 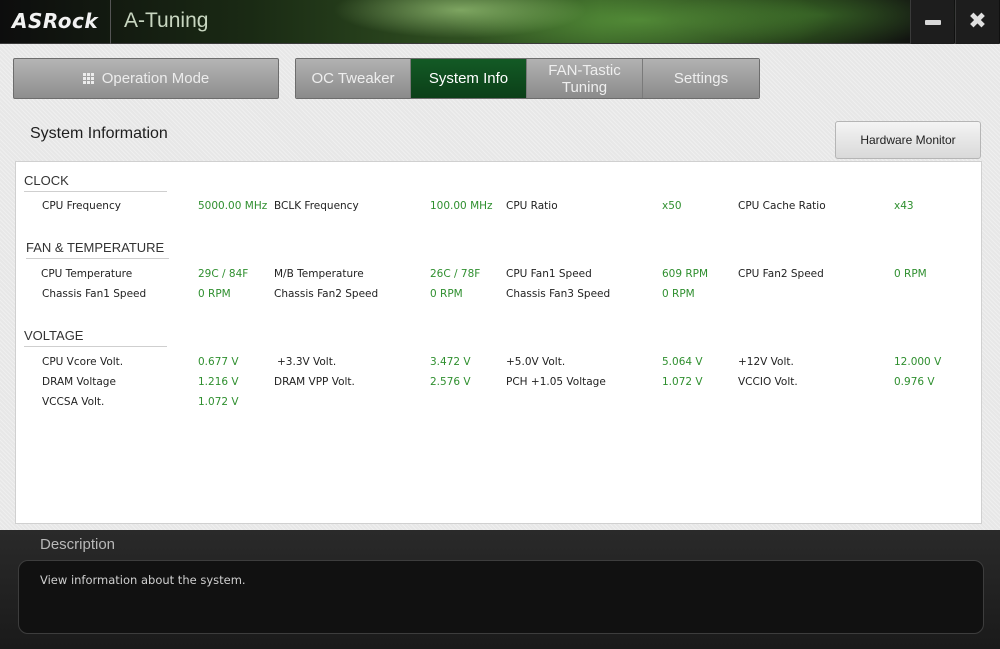 I want to click on info-value: 12.000 V, so click(x=918, y=362).